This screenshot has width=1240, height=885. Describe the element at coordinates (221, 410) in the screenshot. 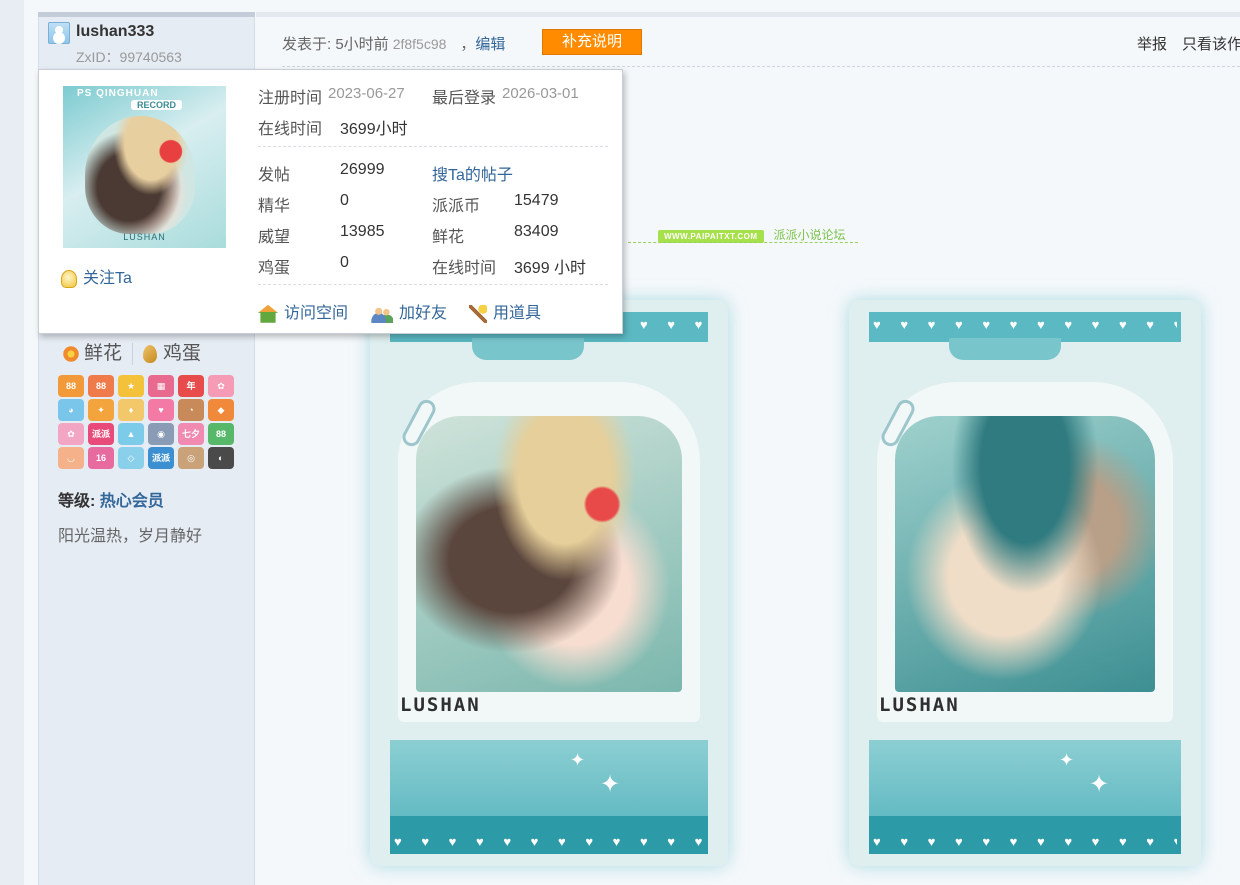

I see `medal-icon: ◆` at that location.